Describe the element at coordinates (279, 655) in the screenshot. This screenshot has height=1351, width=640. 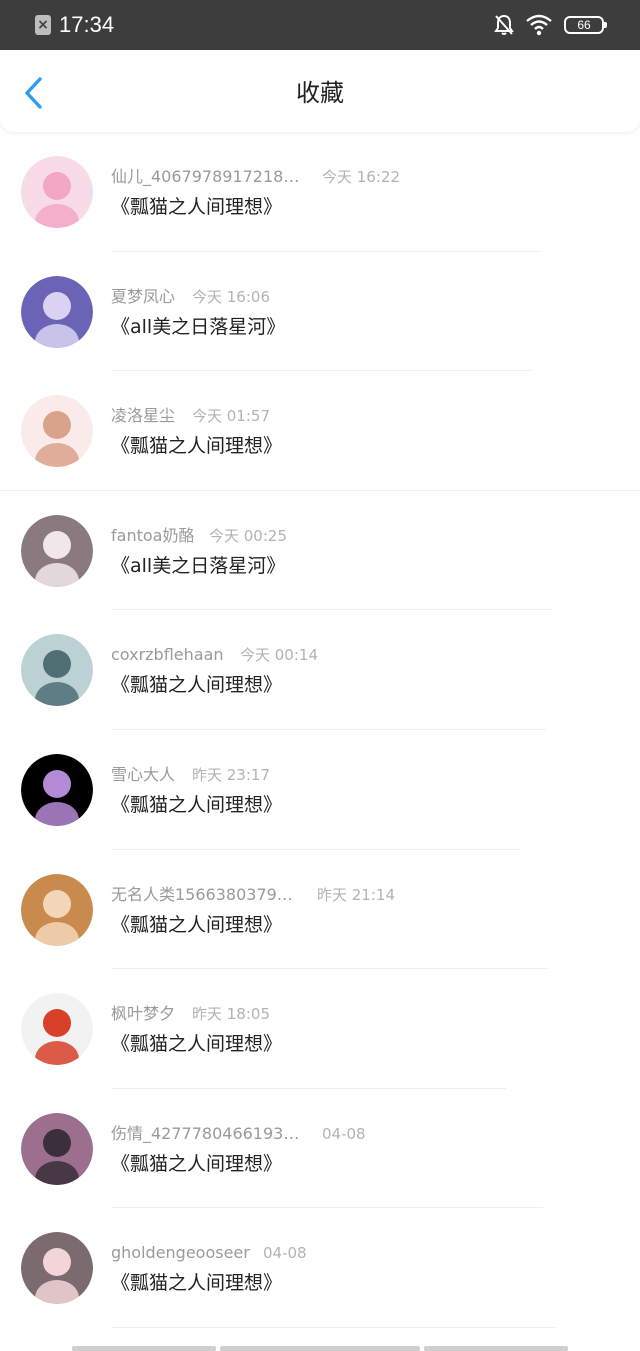
I see `favorite-time: 今天 00:14` at that location.